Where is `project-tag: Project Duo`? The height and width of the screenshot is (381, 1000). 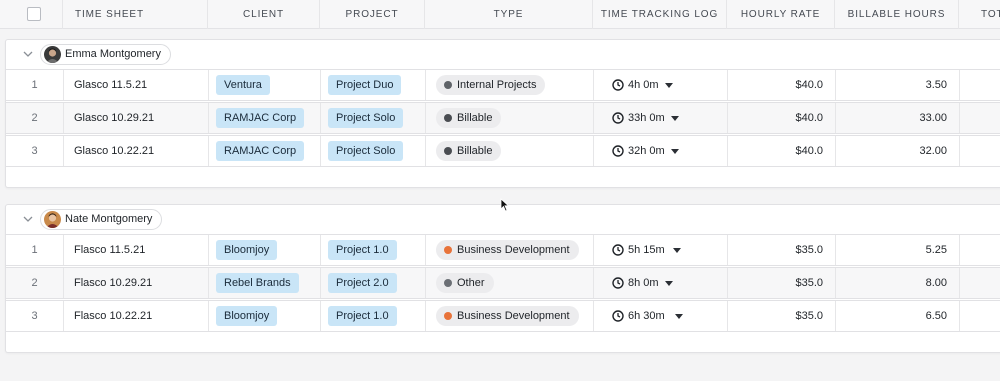 project-tag: Project Duo is located at coordinates (365, 85).